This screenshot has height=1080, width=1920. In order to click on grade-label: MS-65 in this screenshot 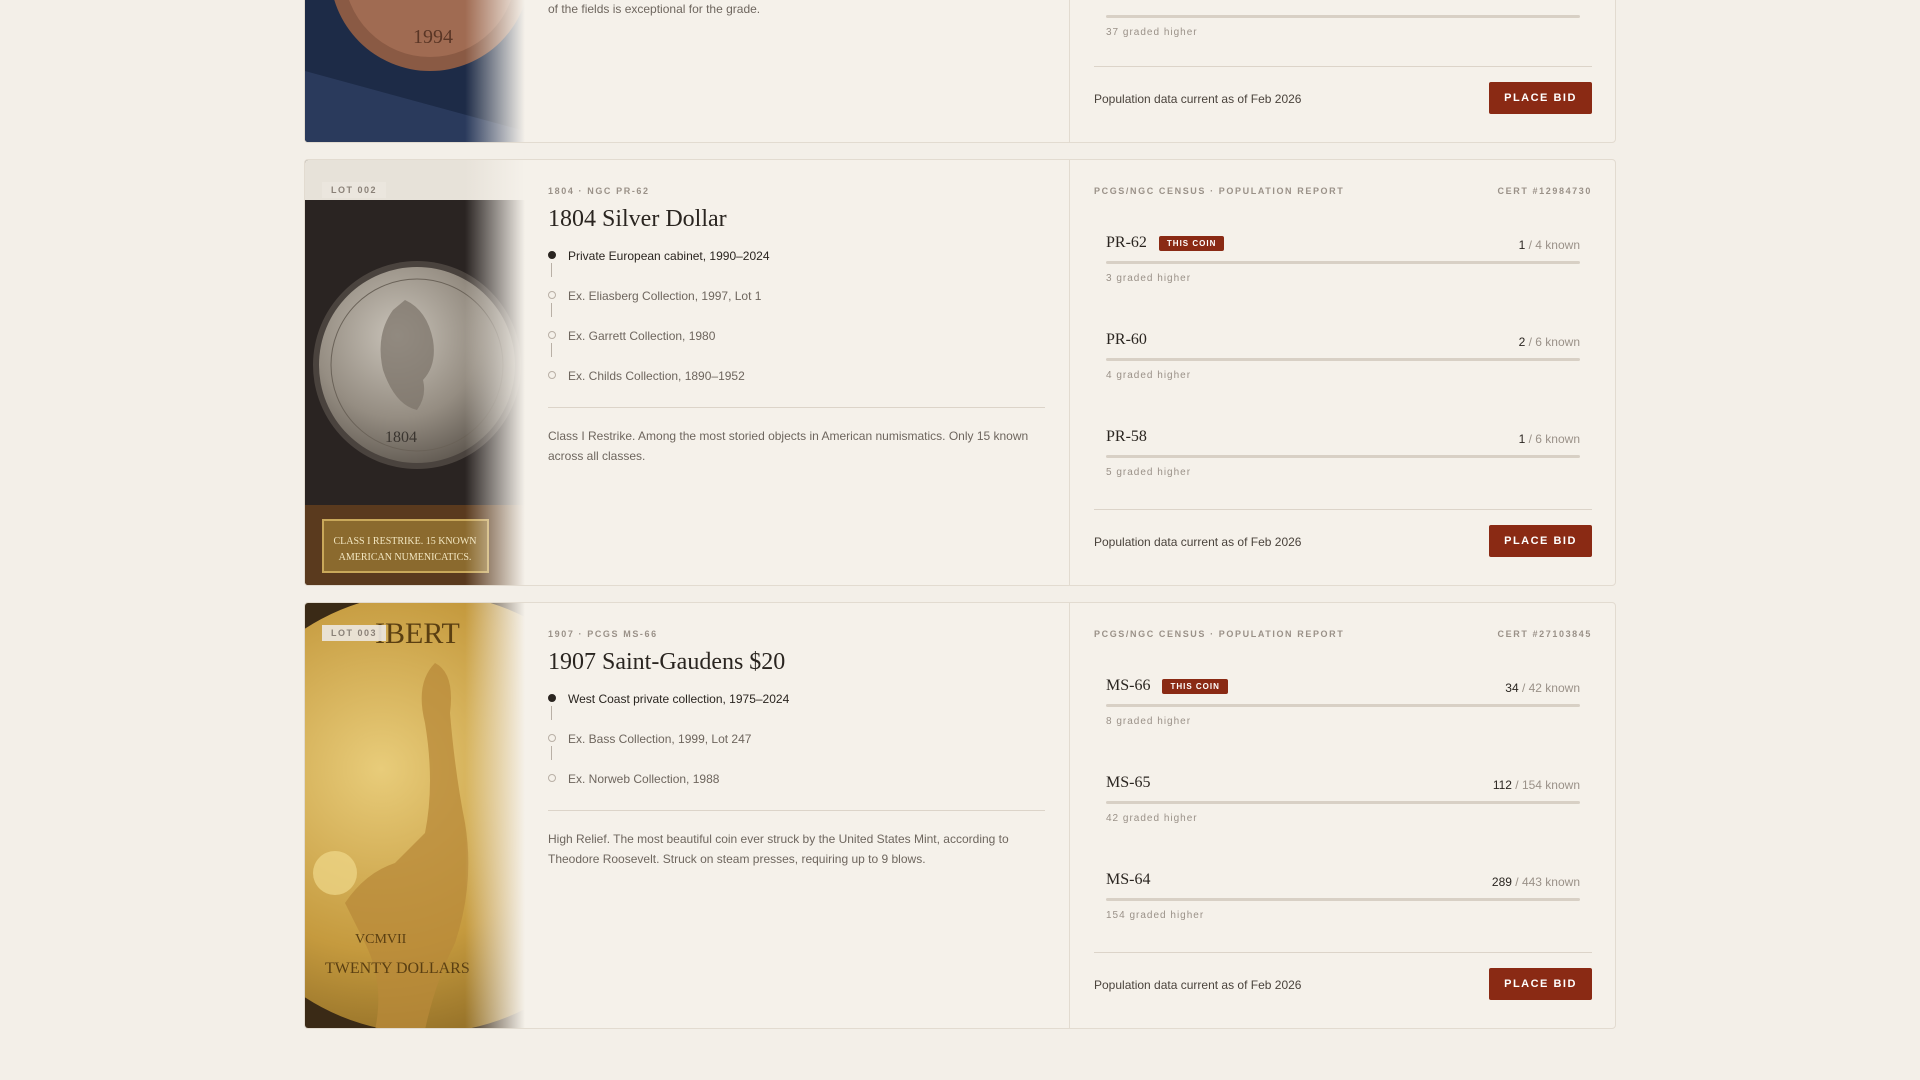, I will do `click(1128, 782)`.